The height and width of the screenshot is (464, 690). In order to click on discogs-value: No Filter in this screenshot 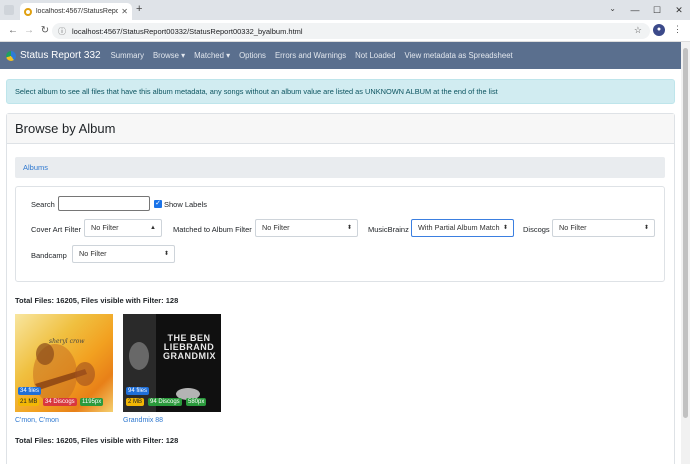, I will do `click(573, 227)`.